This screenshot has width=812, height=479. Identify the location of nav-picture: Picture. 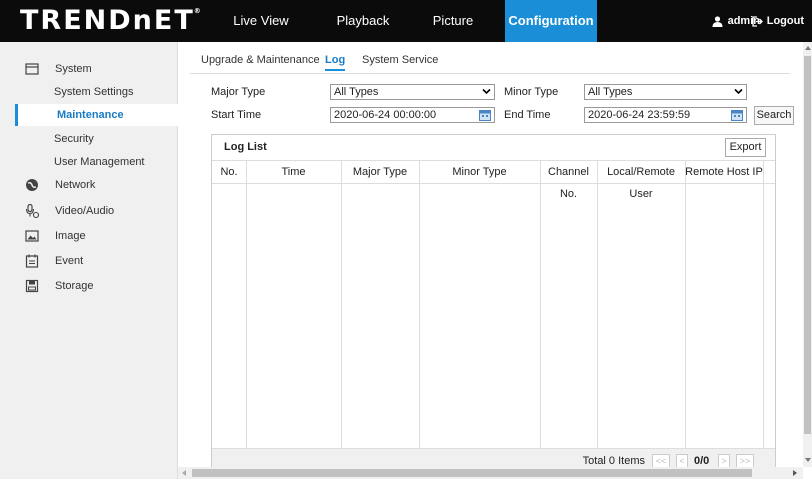
(453, 21).